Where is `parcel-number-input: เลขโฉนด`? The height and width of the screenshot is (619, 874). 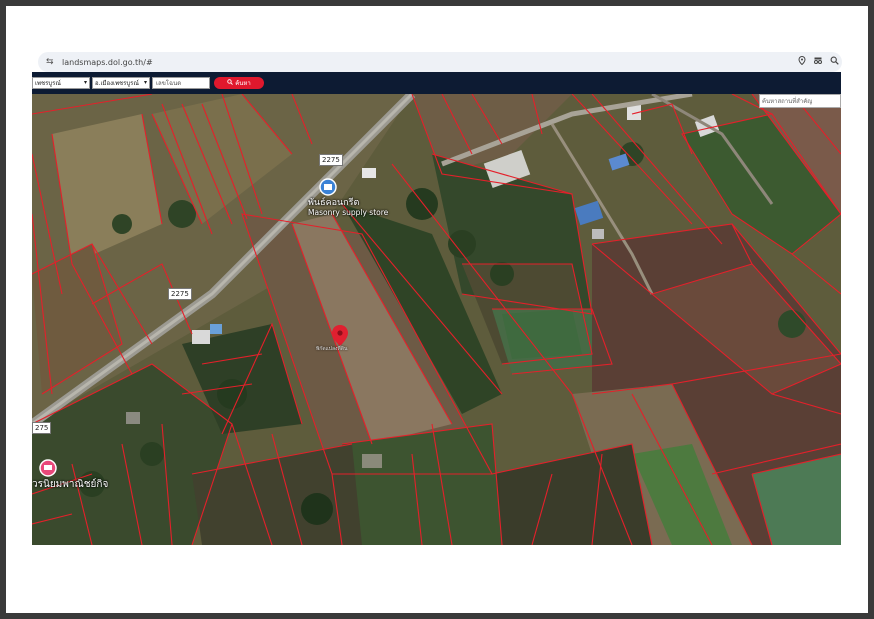 parcel-number-input: เลขโฉนด is located at coordinates (181, 83).